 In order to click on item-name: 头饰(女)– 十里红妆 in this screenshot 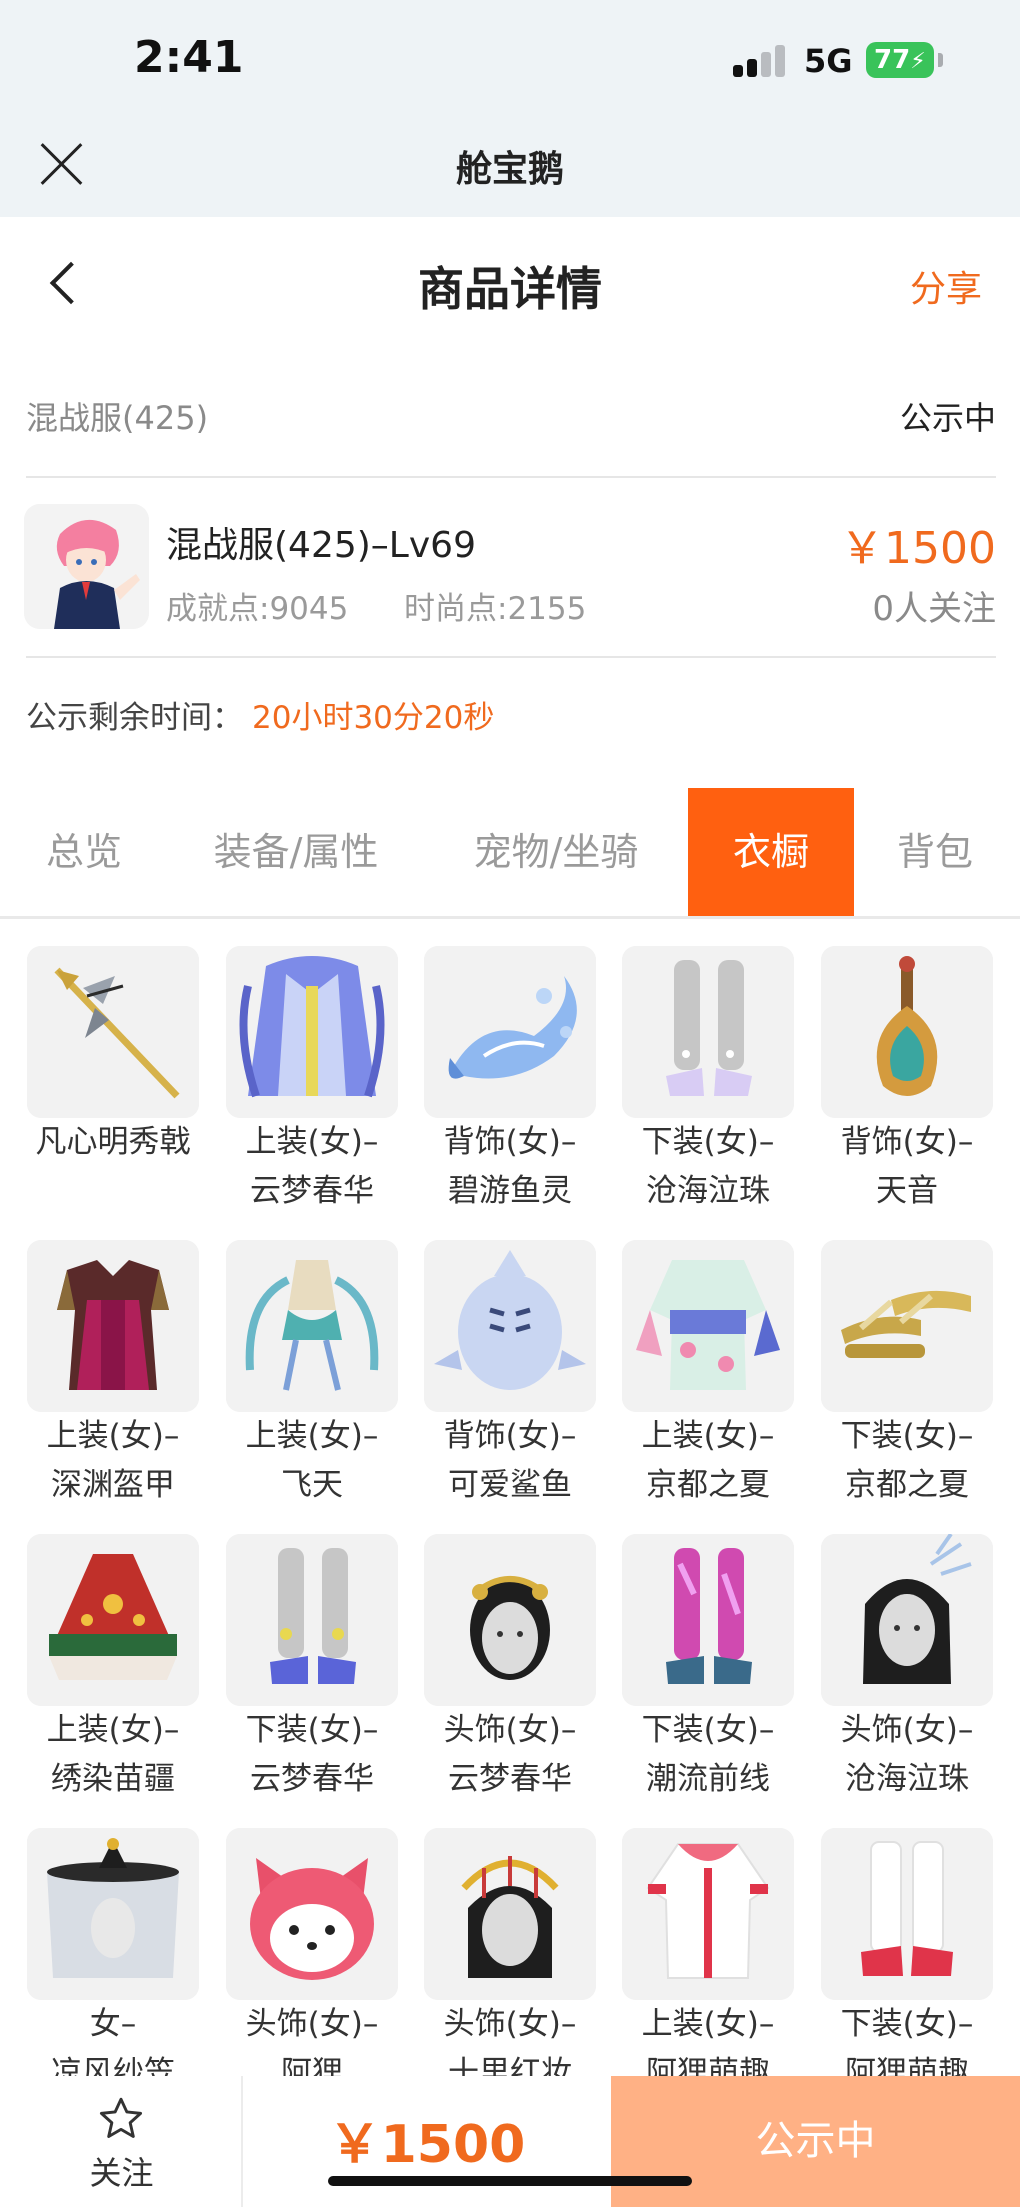, I will do `click(510, 2041)`.